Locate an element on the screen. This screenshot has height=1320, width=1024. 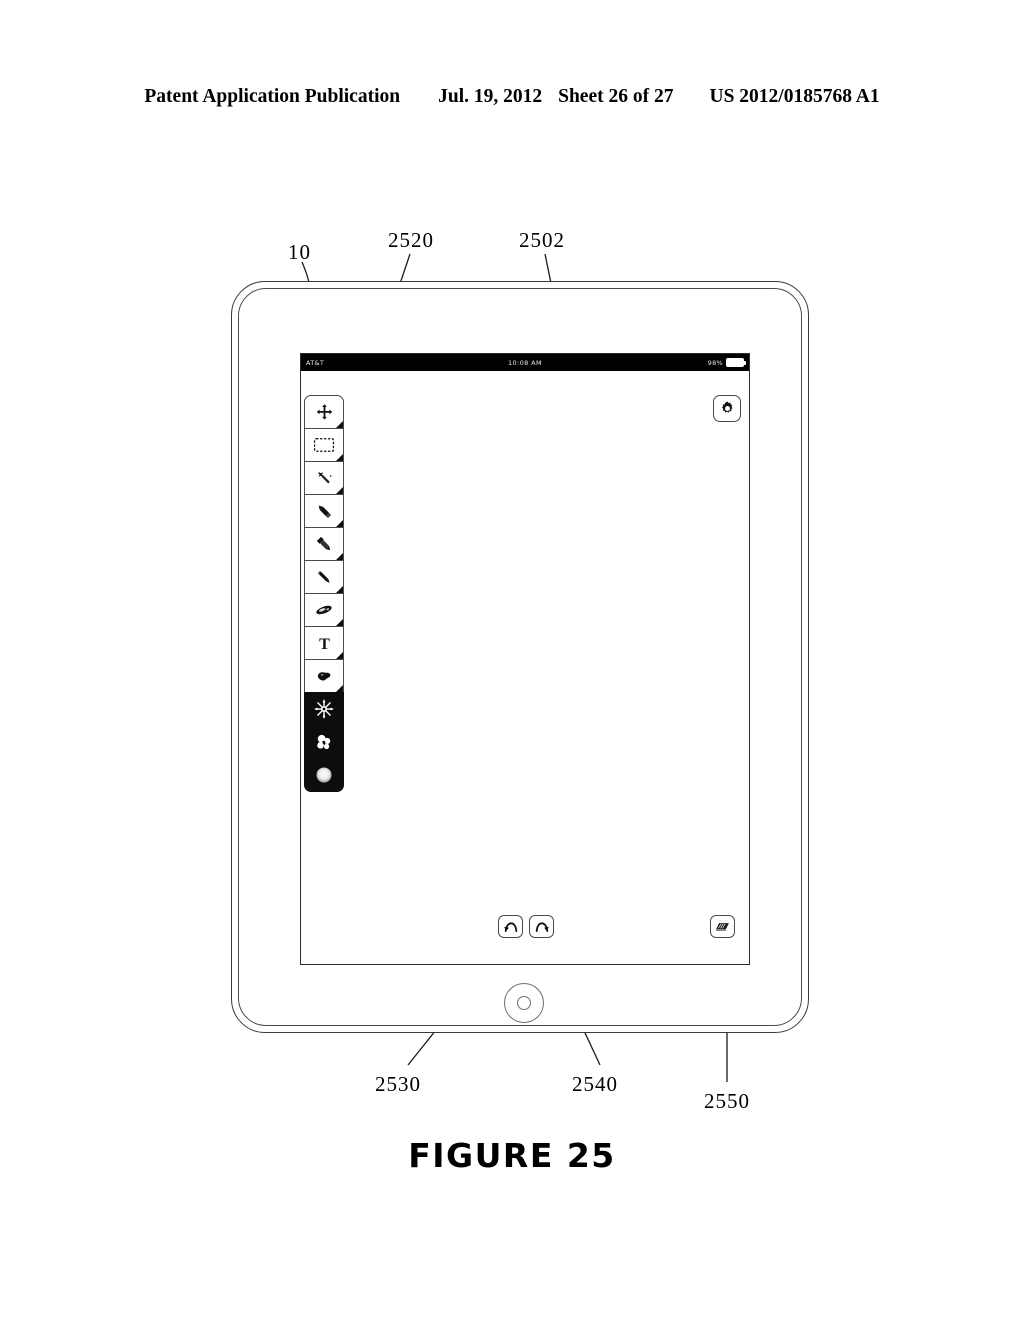
reference-numeral-2530: 2530 is located at coordinates (398, 1084).